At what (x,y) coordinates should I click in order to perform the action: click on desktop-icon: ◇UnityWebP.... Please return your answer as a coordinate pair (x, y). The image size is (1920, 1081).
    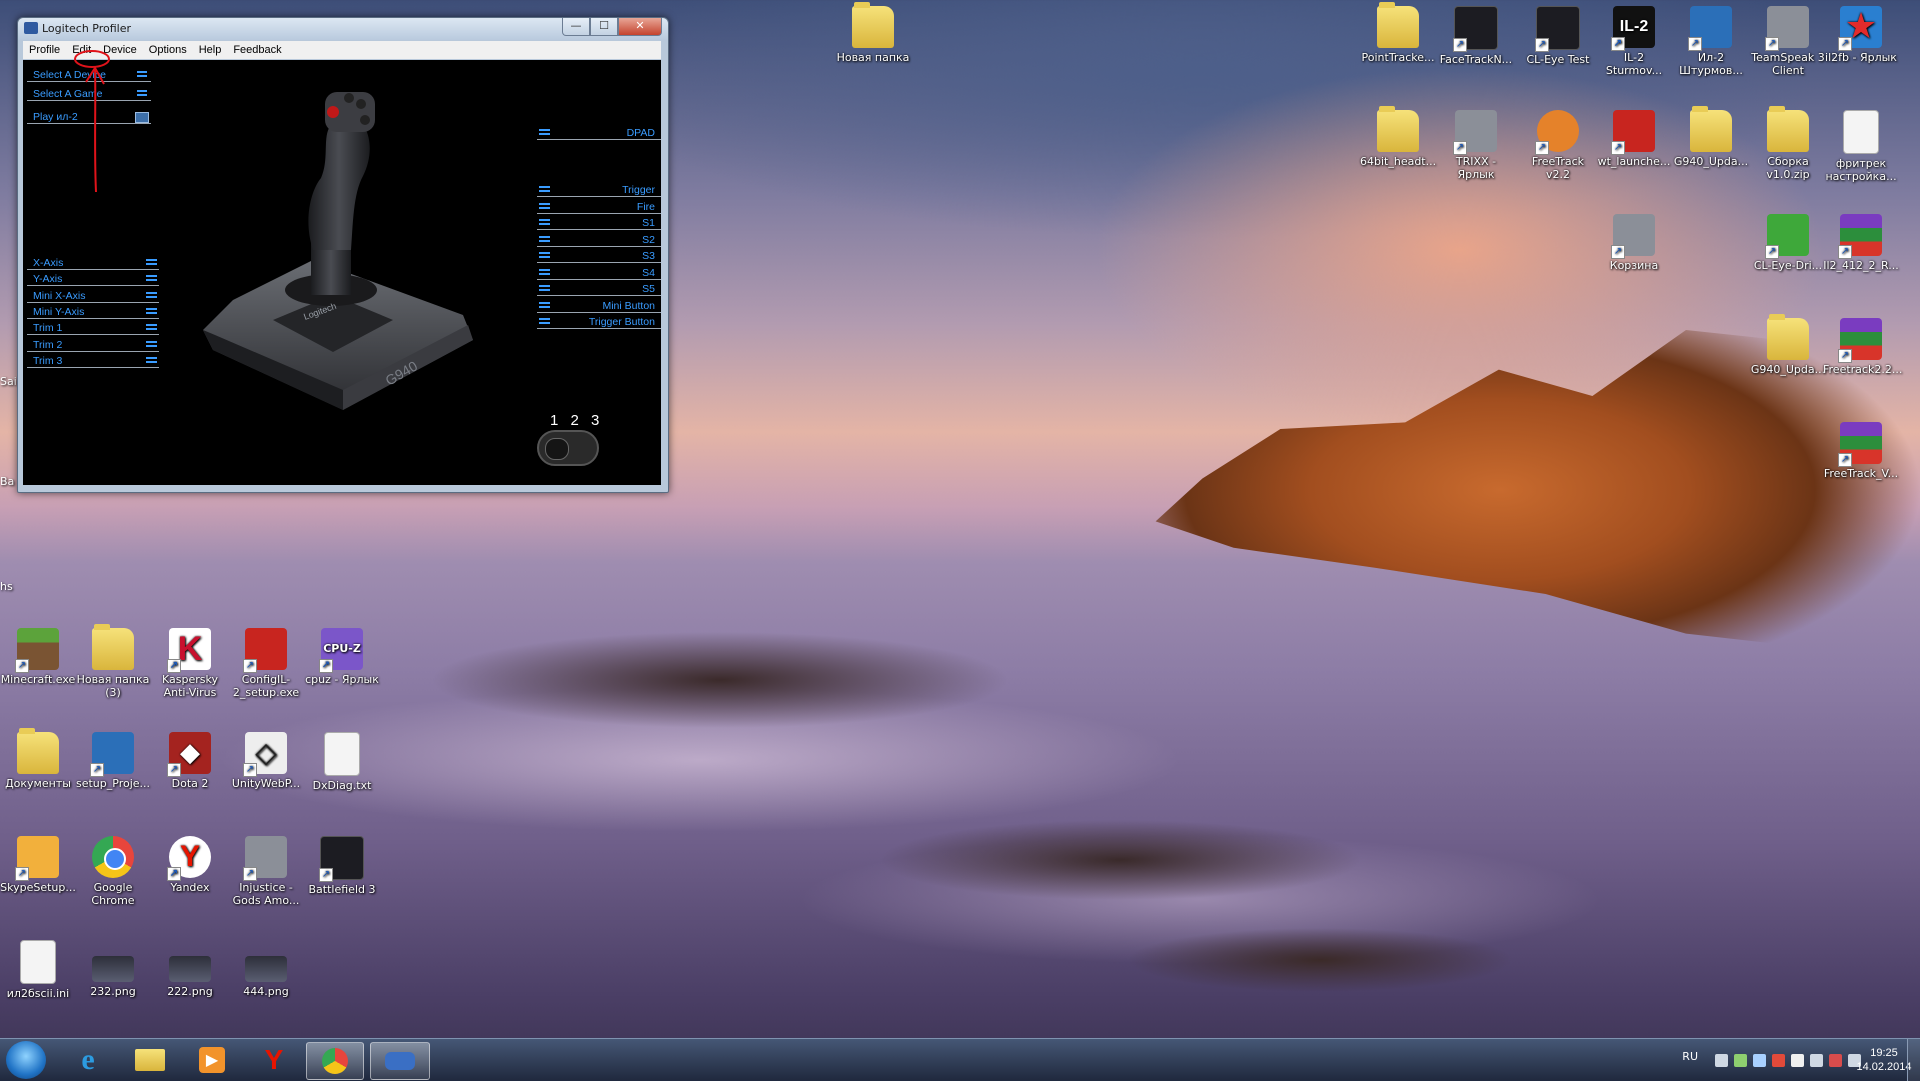
    Looking at the image, I should click on (266, 761).